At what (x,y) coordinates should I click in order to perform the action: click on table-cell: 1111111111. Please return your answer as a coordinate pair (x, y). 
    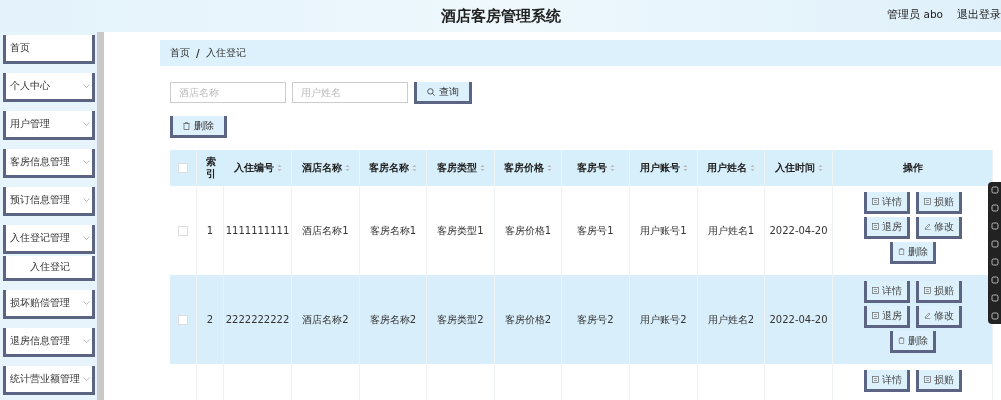
    Looking at the image, I should click on (257, 230).